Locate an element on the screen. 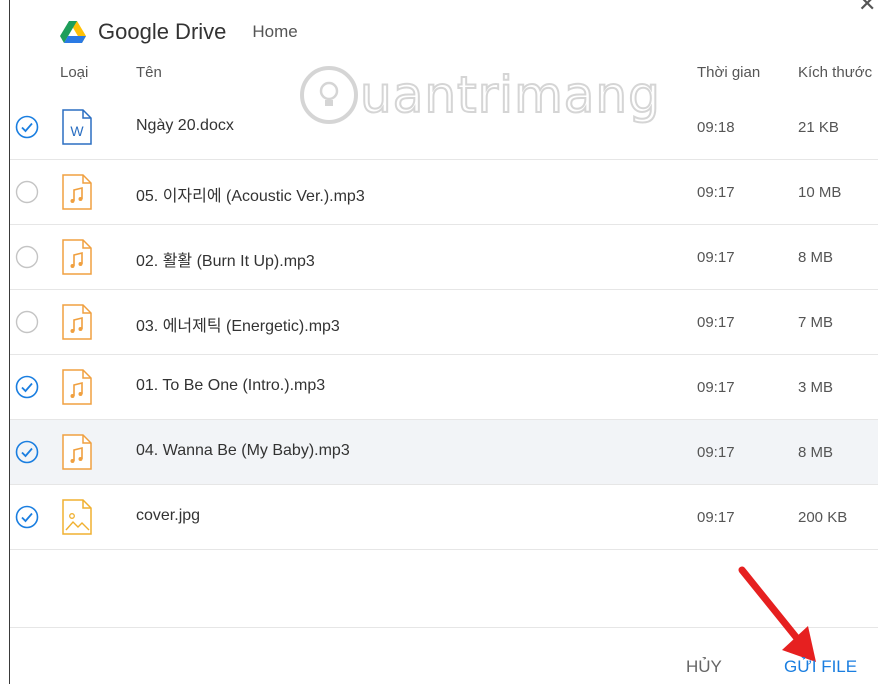 Image resolution: width=878 pixels, height=684 pixels. file-size: 7 MB is located at coordinates (816, 322).